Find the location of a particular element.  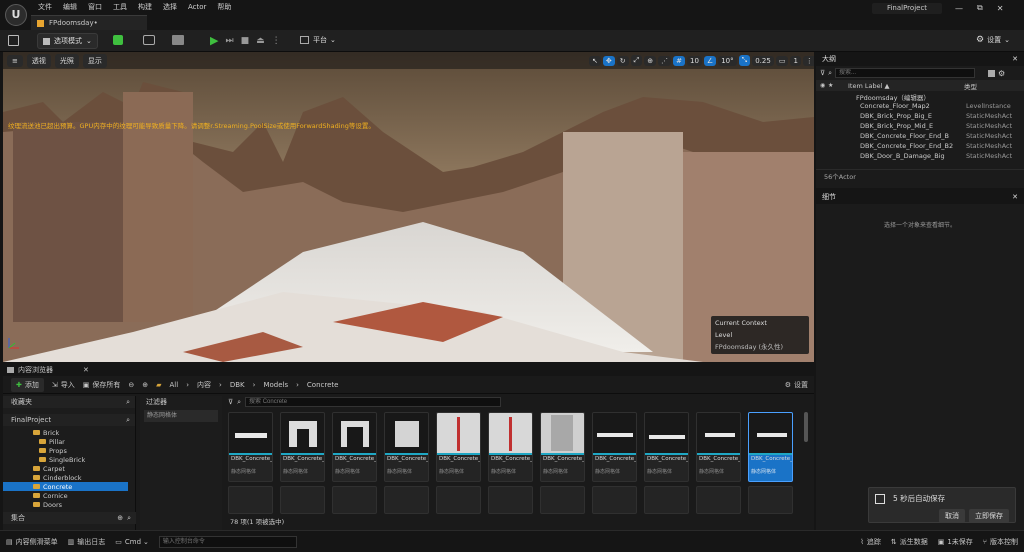

output-log-button: ▥ 输出日志 is located at coordinates (87, 542).